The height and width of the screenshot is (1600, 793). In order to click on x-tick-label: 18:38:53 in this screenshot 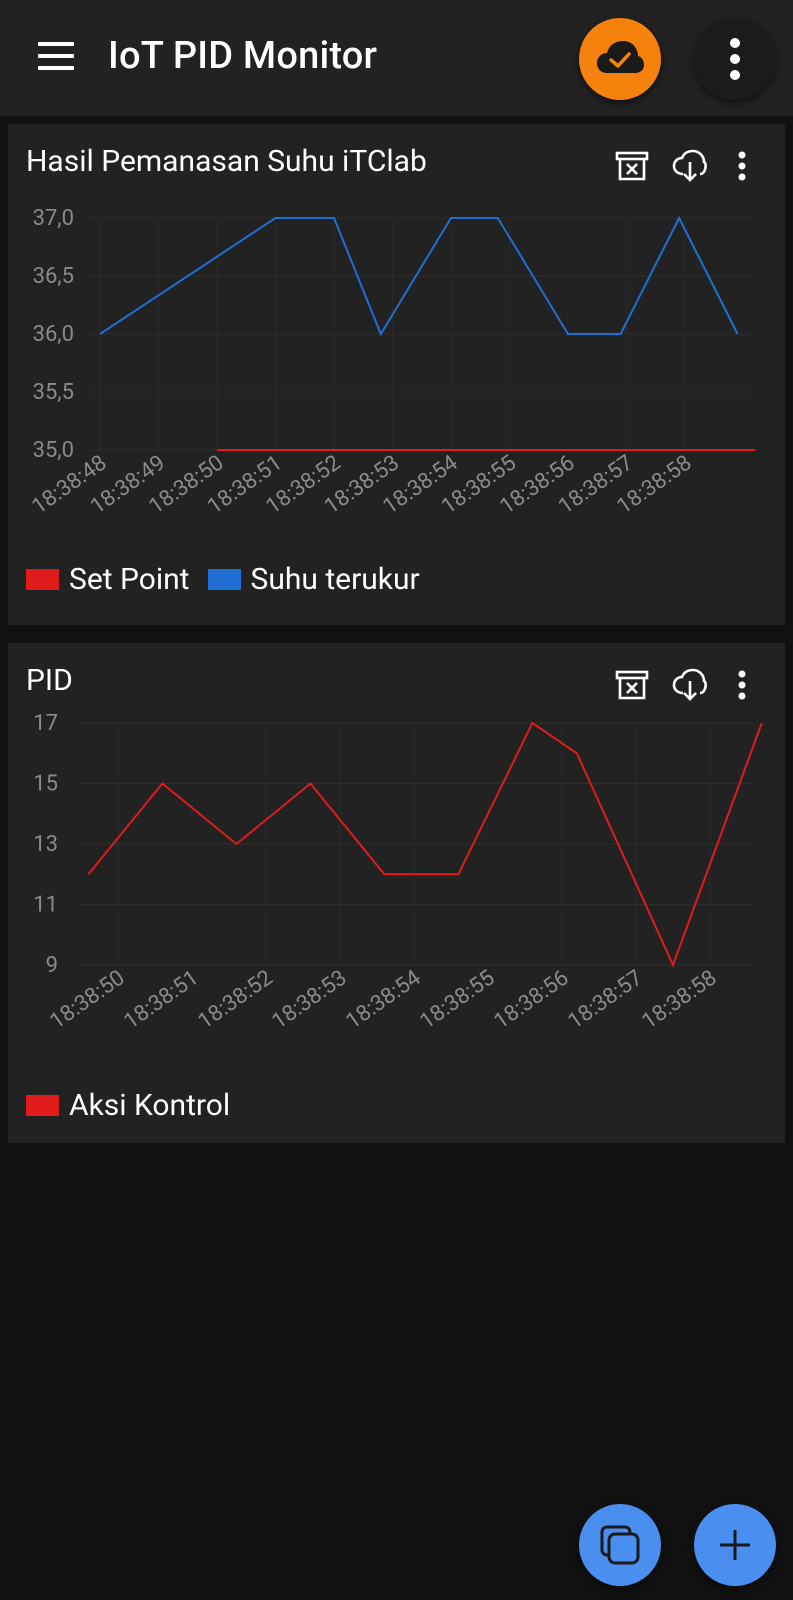, I will do `click(310, 999)`.